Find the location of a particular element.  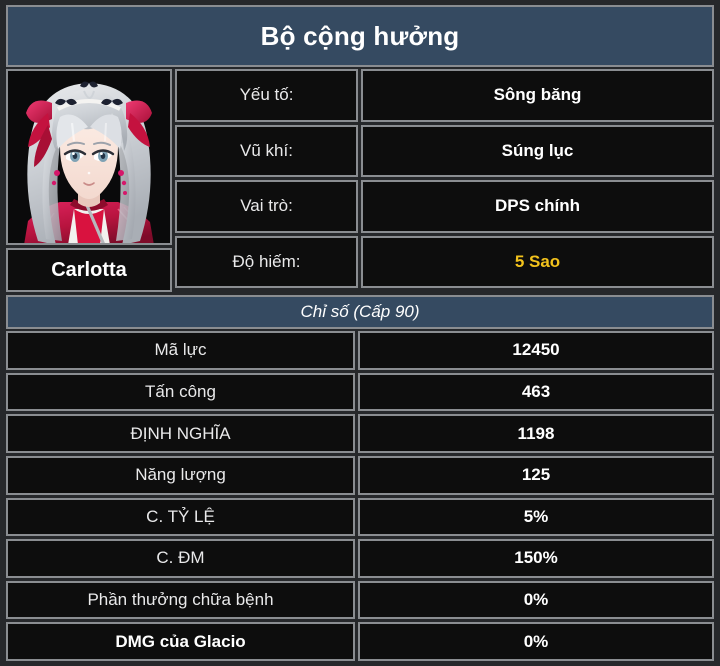

stat-value-crit-dmg: 150% is located at coordinates (536, 558).